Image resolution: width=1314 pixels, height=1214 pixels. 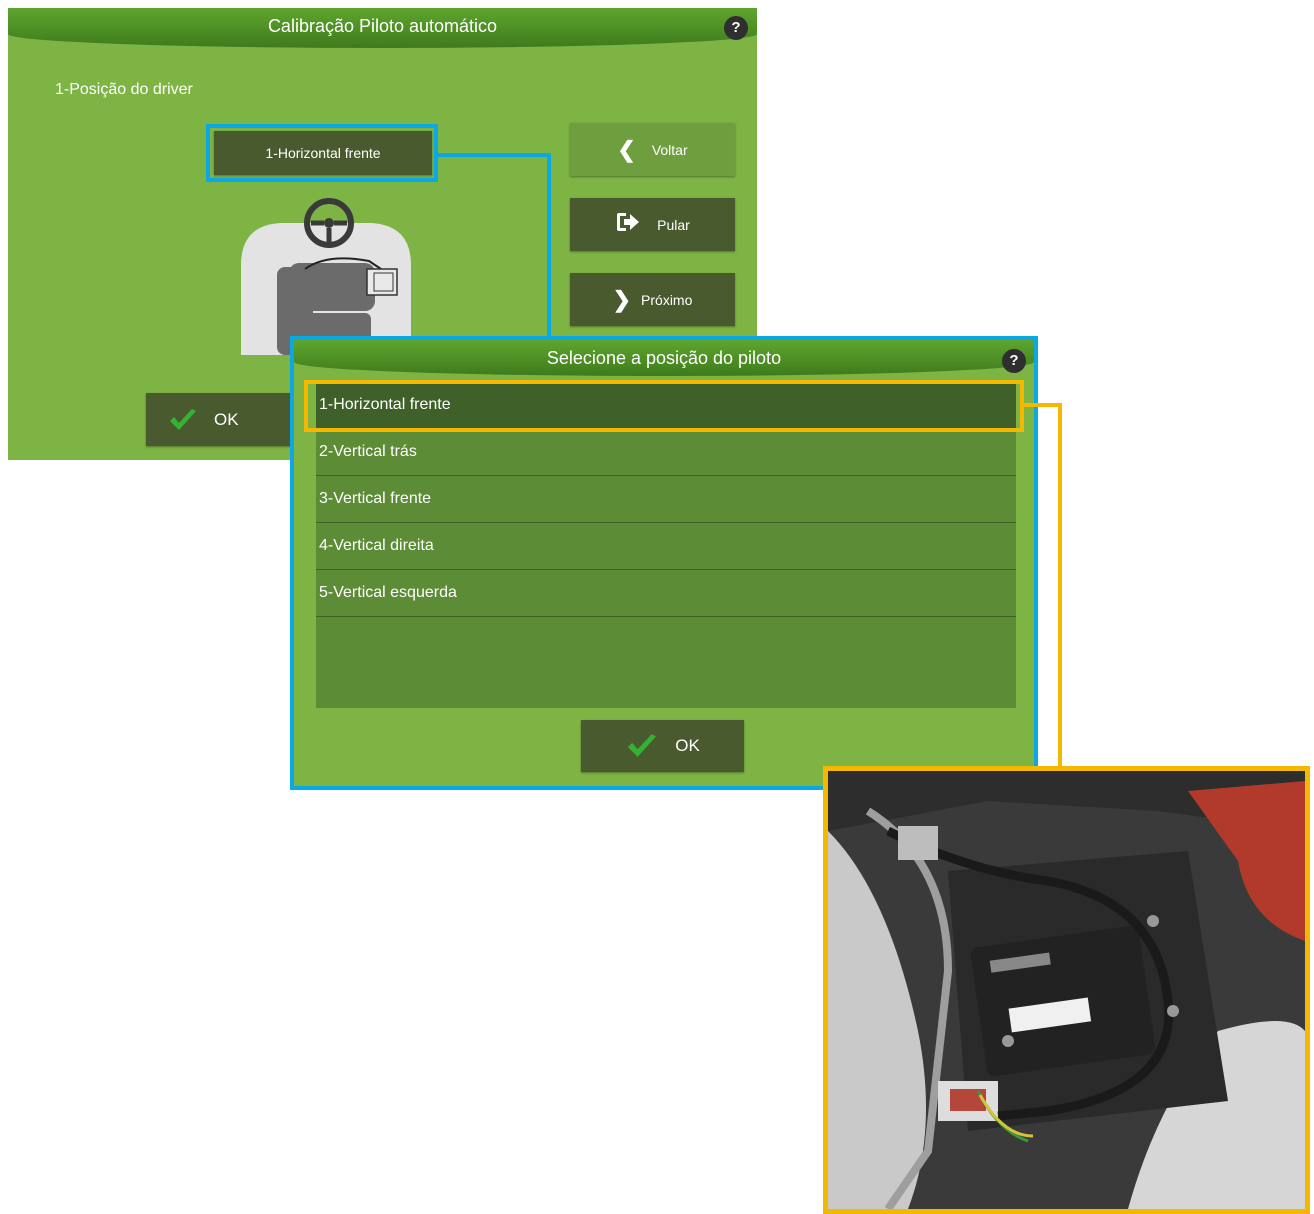 I want to click on skip-label: Pular, so click(x=673, y=224).